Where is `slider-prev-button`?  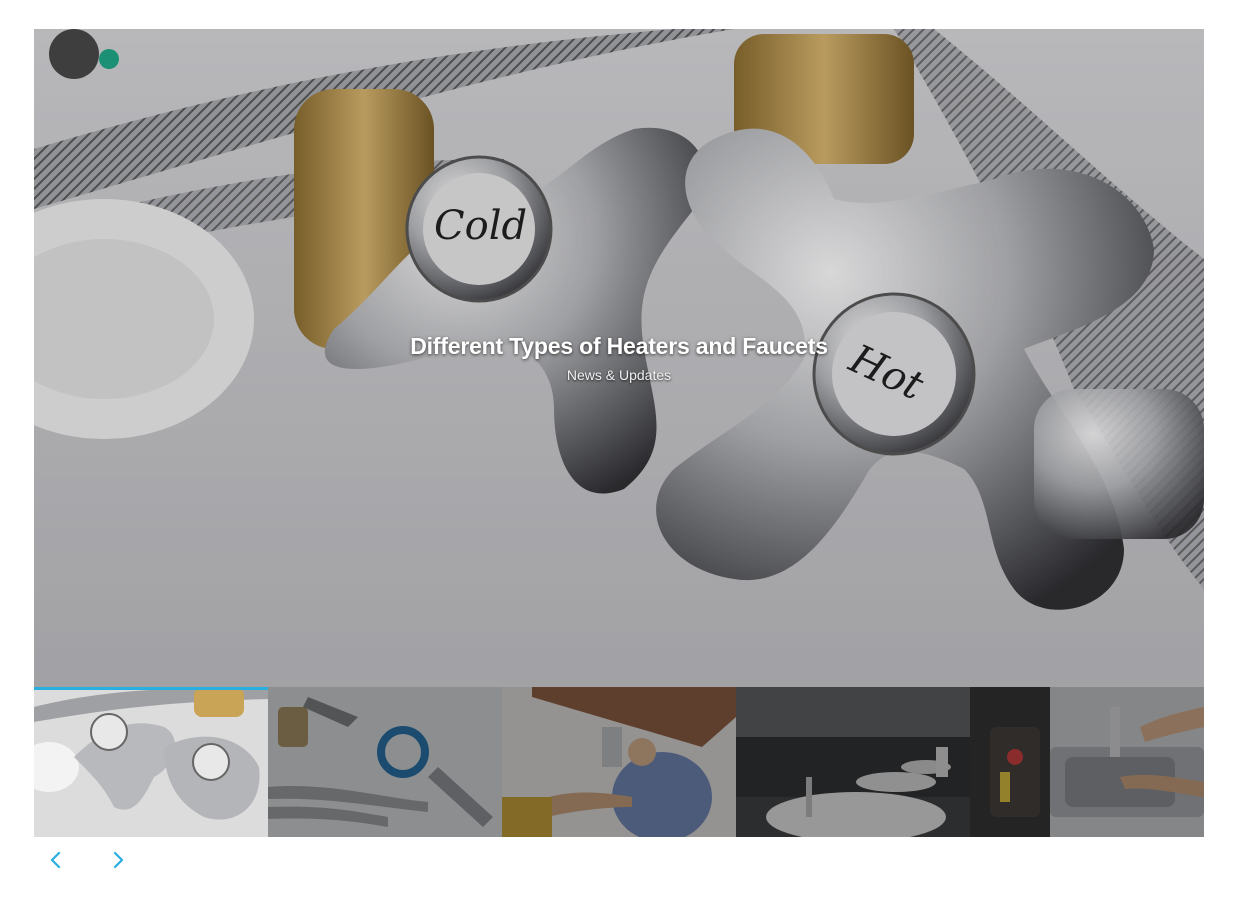 slider-prev-button is located at coordinates (56, 860).